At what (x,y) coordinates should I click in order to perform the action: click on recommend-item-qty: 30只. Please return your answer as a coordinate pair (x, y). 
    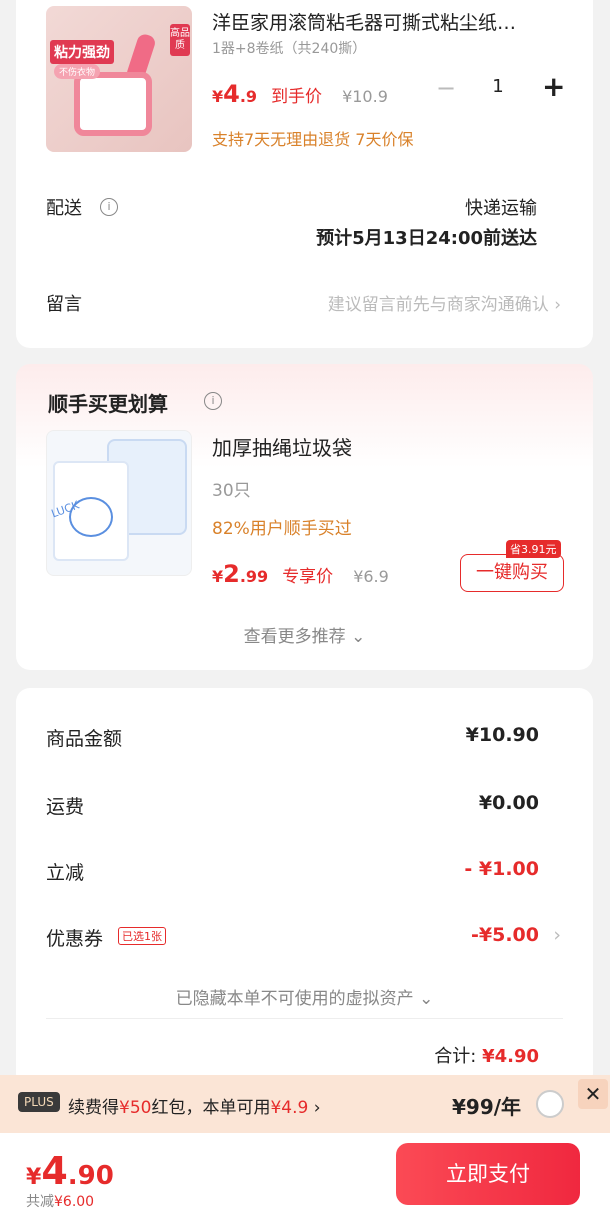
    Looking at the image, I should click on (231, 491).